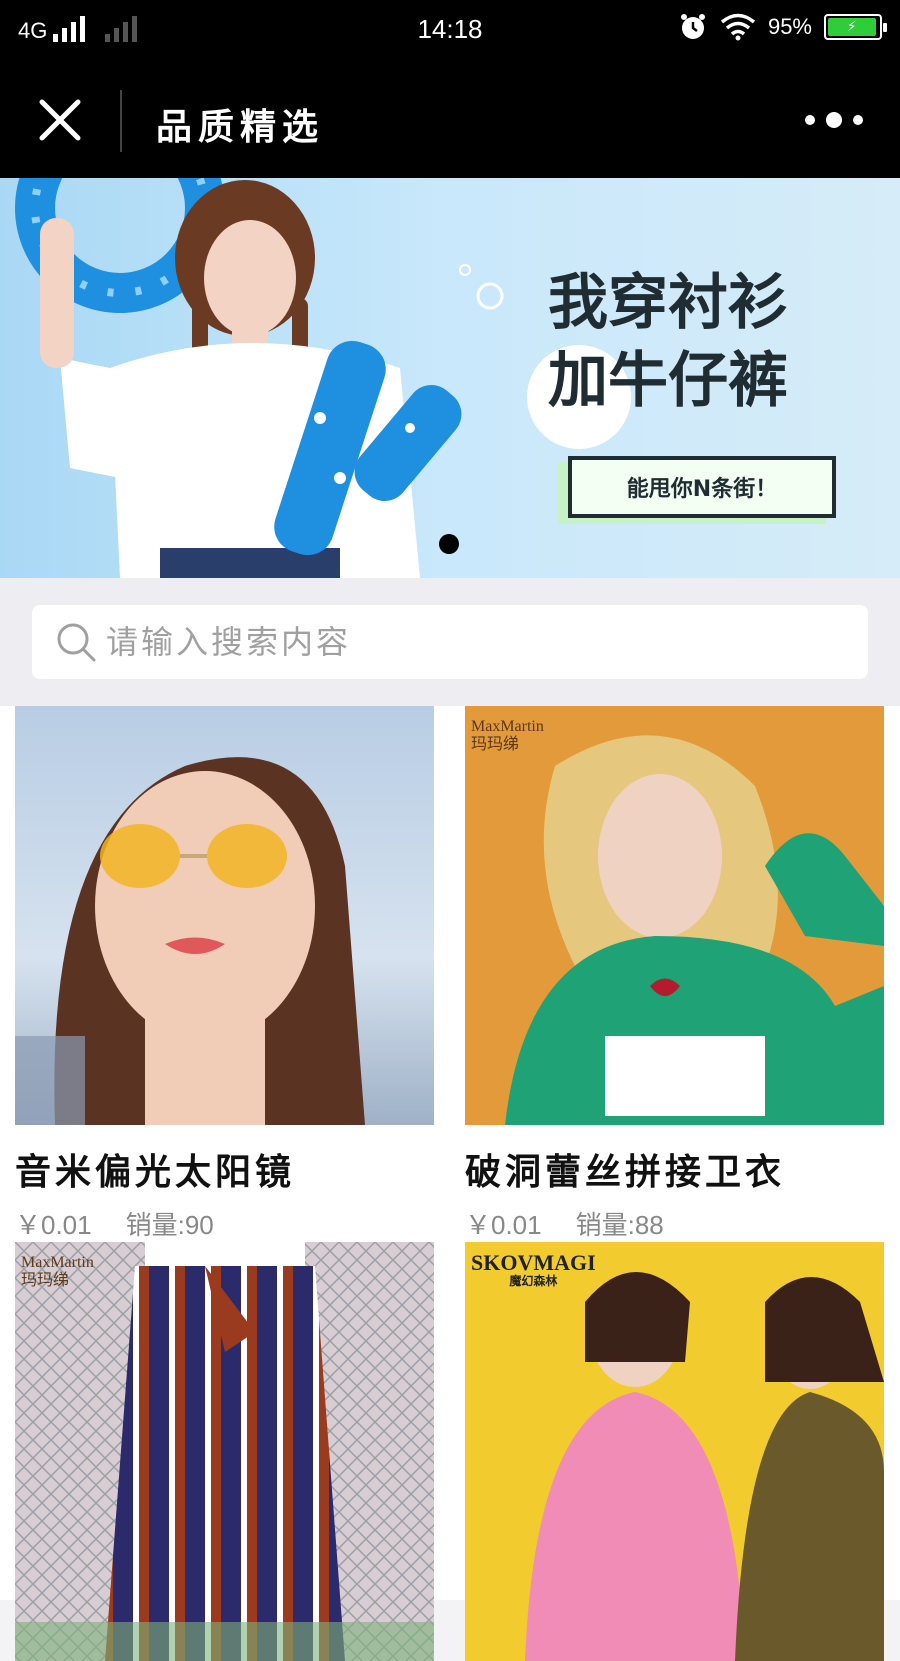  I want to click on banner-headline-line1: 我穿衬衫, so click(668, 303).